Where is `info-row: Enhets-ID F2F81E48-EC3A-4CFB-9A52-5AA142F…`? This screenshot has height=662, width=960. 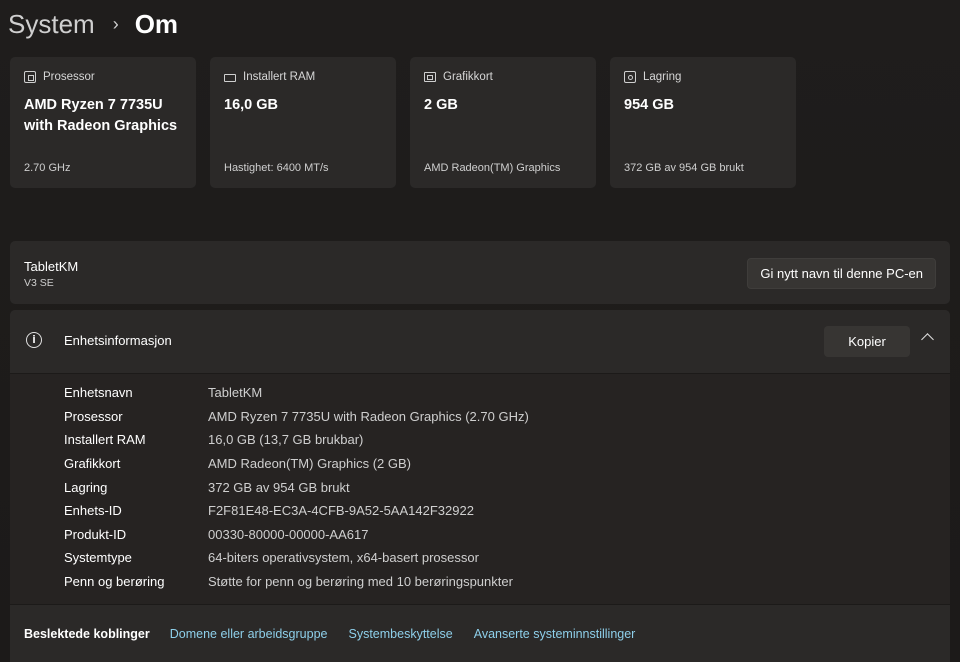
info-row: Enhets-ID F2F81E48-EC3A-4CFB-9A52-5AA142F… is located at coordinates (296, 511).